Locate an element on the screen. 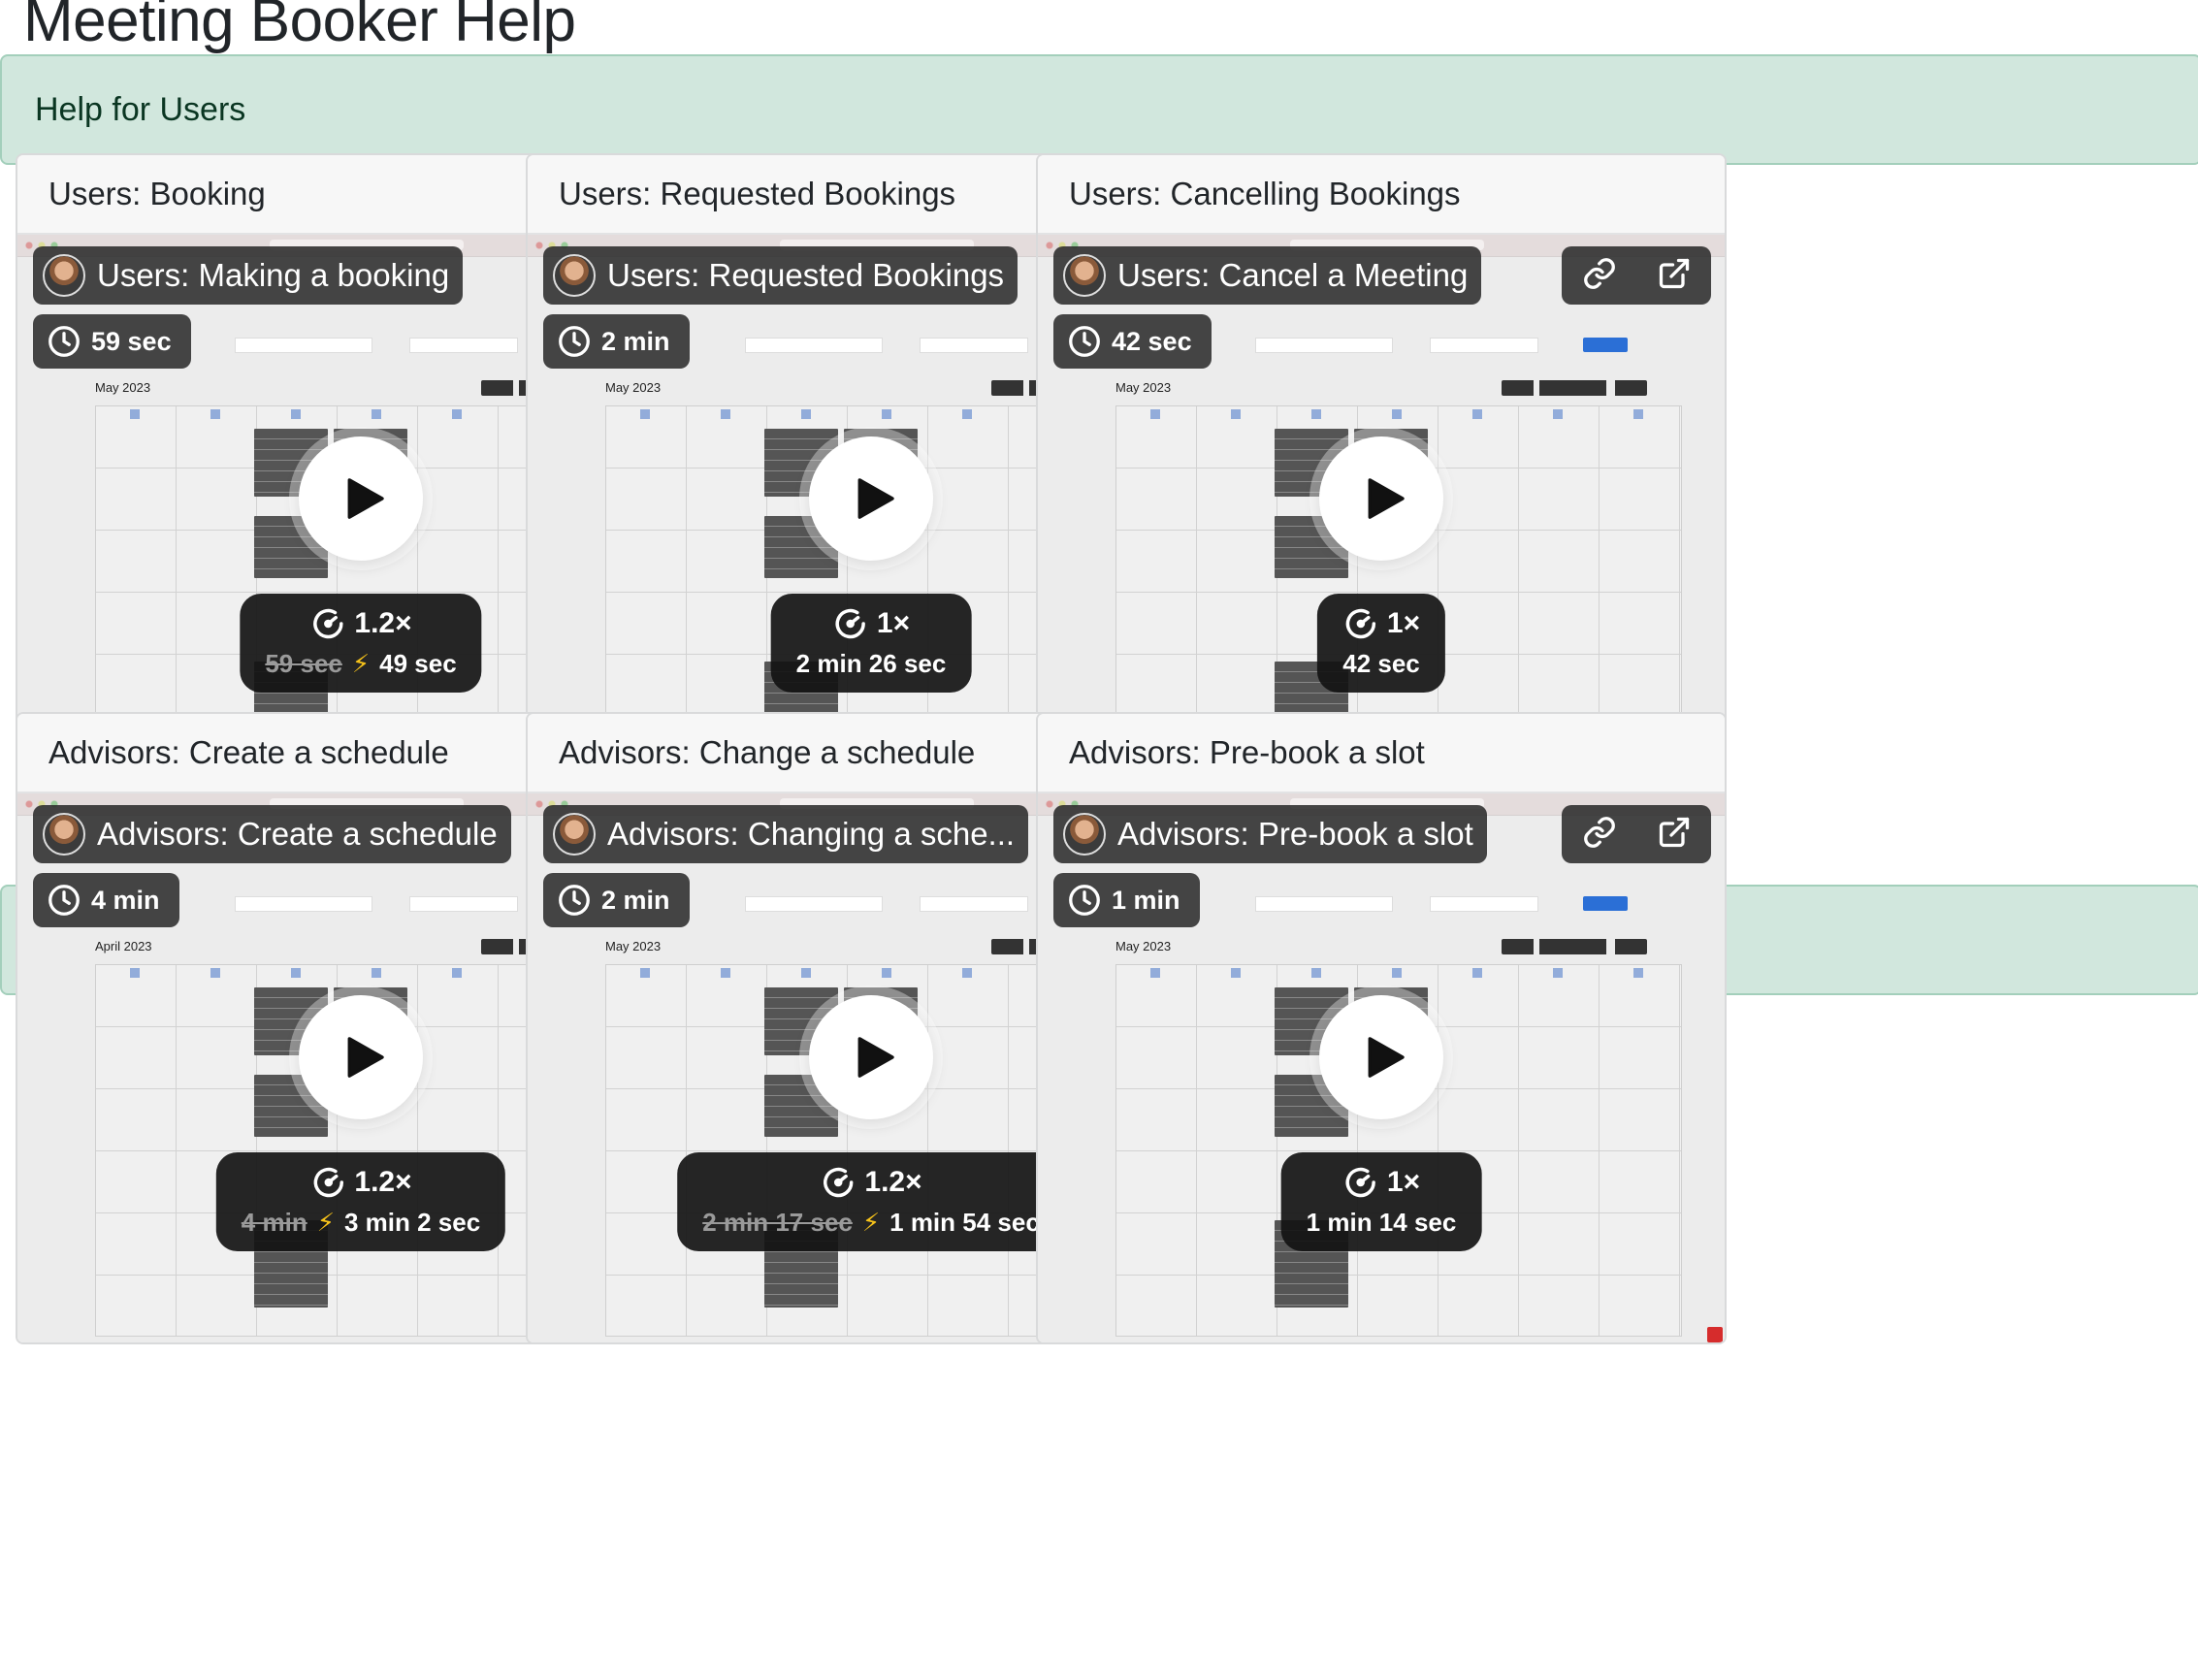  video-title-pill: Users: Making a booking is located at coordinates (248, 275).